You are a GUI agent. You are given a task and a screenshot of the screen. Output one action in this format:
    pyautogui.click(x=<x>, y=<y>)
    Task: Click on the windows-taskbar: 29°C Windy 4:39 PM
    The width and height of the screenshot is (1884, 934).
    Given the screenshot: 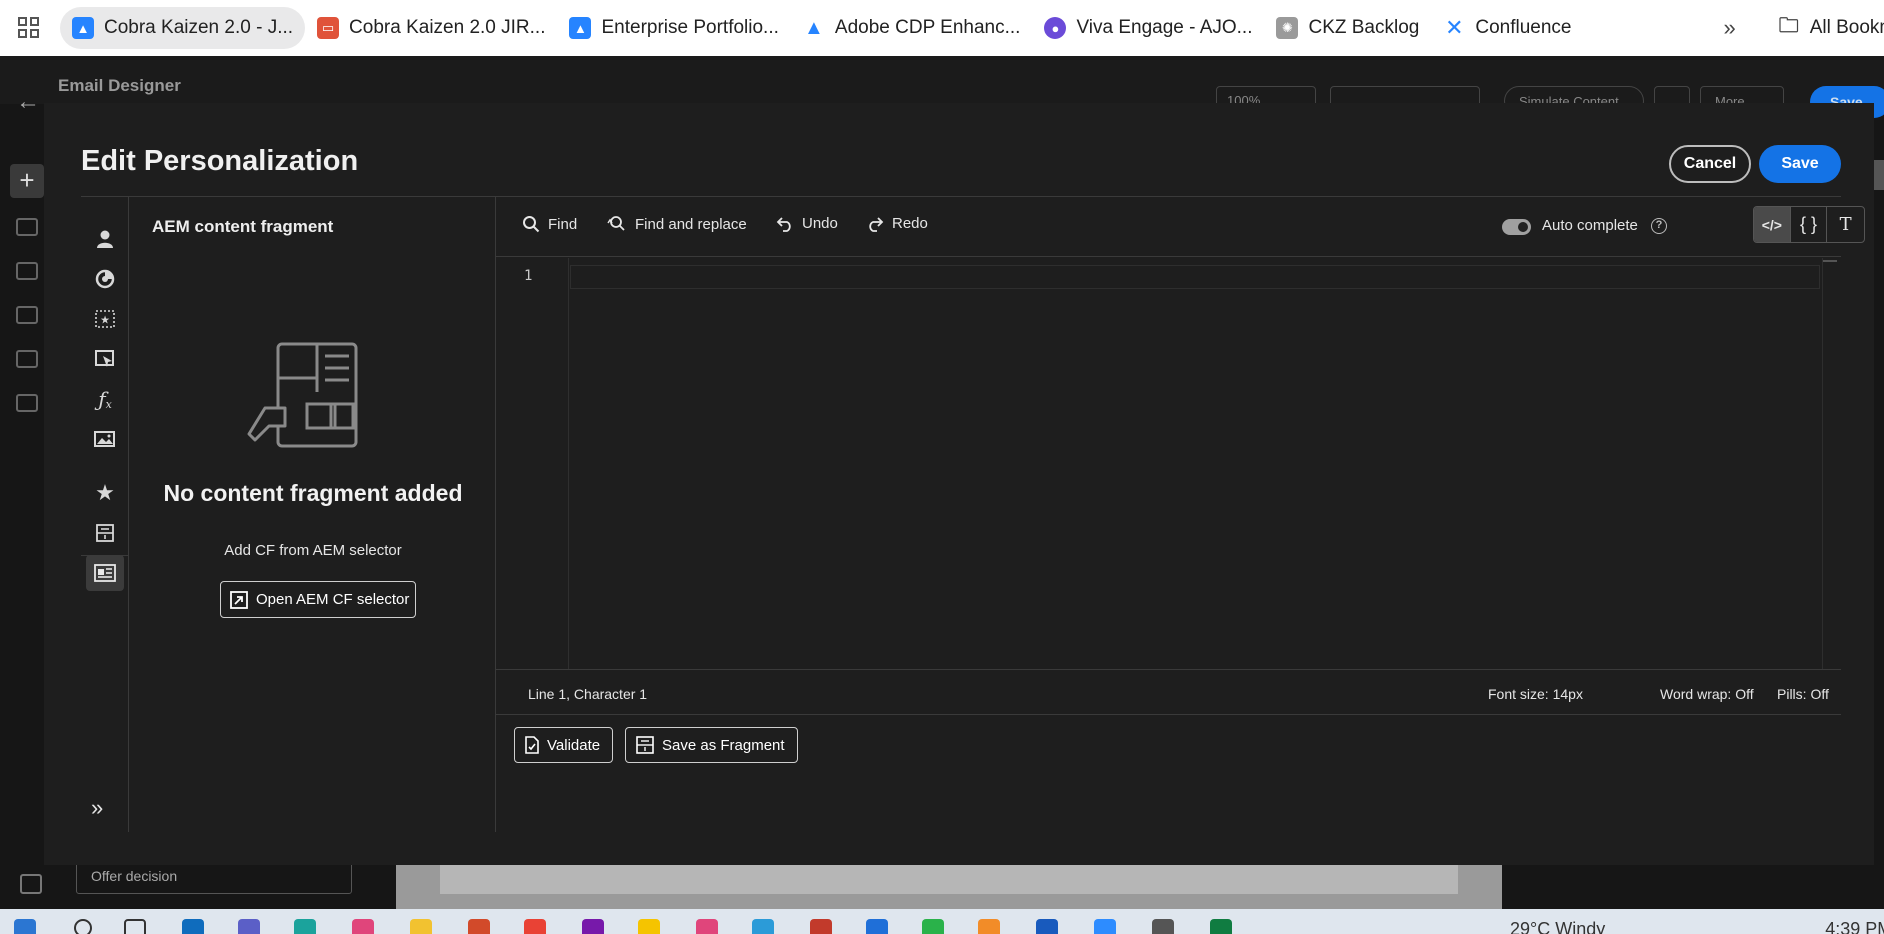 What is the action you would take?
    pyautogui.click(x=942, y=921)
    